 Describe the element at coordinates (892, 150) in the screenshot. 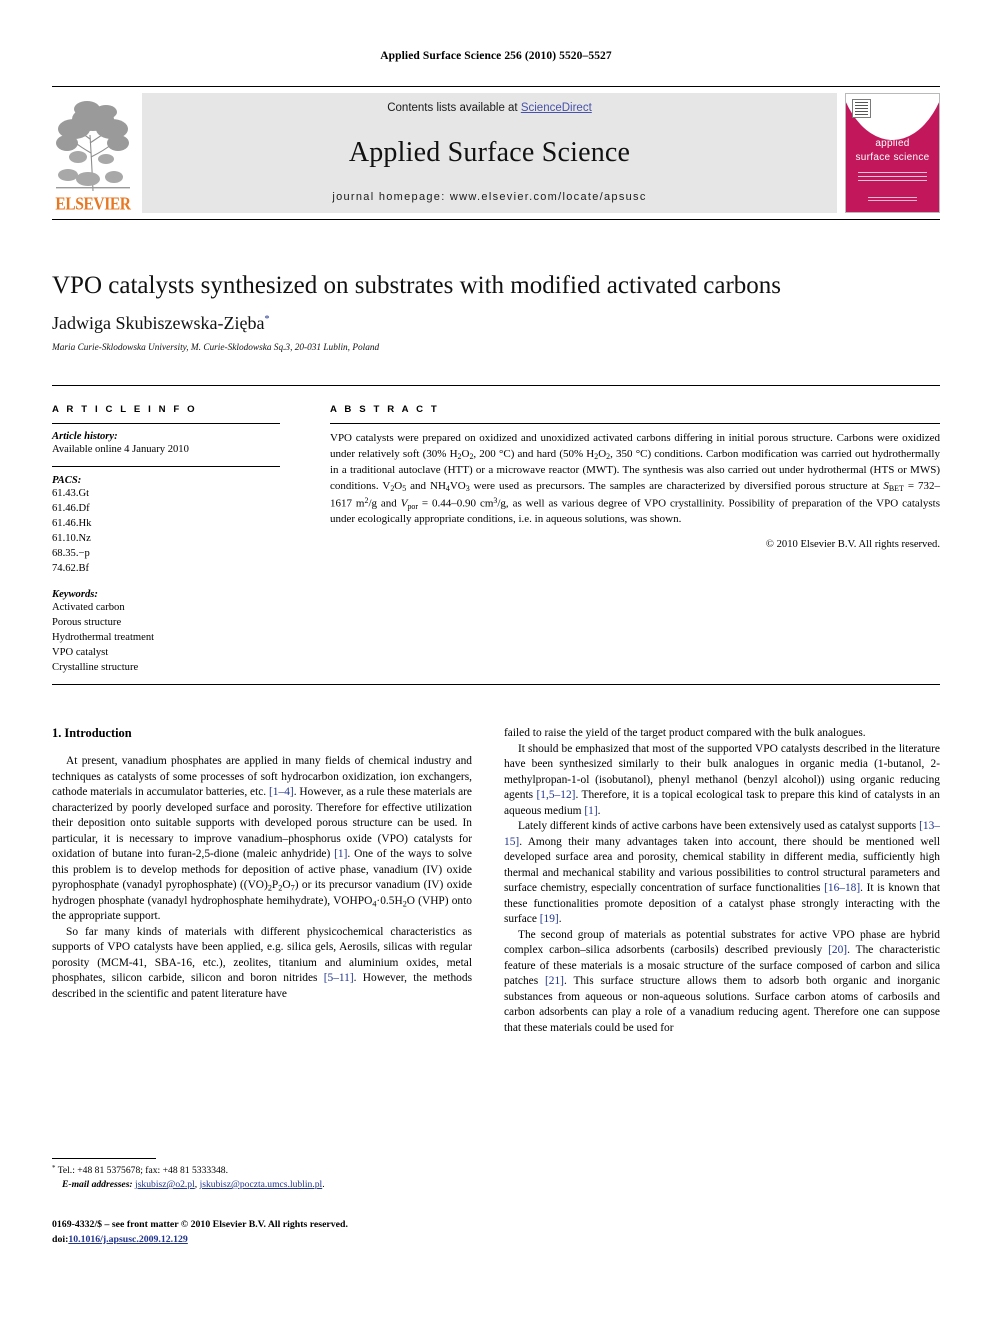

I see `cover-title: applied surface science` at that location.